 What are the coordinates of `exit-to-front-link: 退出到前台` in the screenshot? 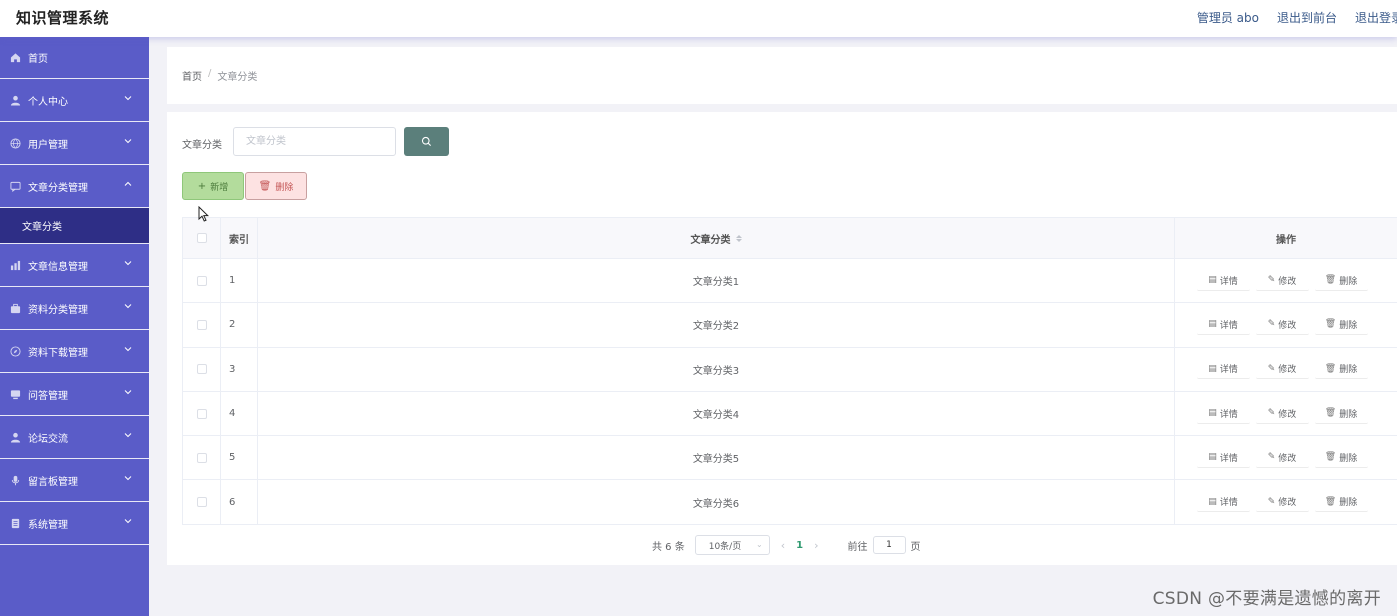 It's located at (1307, 17).